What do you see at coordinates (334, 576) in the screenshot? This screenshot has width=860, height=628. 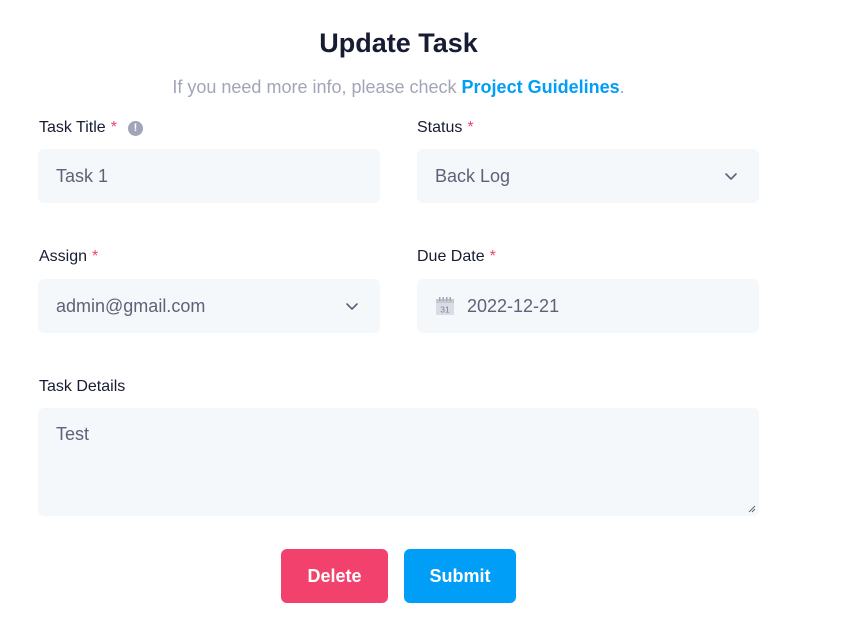 I see `delete-button: Delete` at bounding box center [334, 576].